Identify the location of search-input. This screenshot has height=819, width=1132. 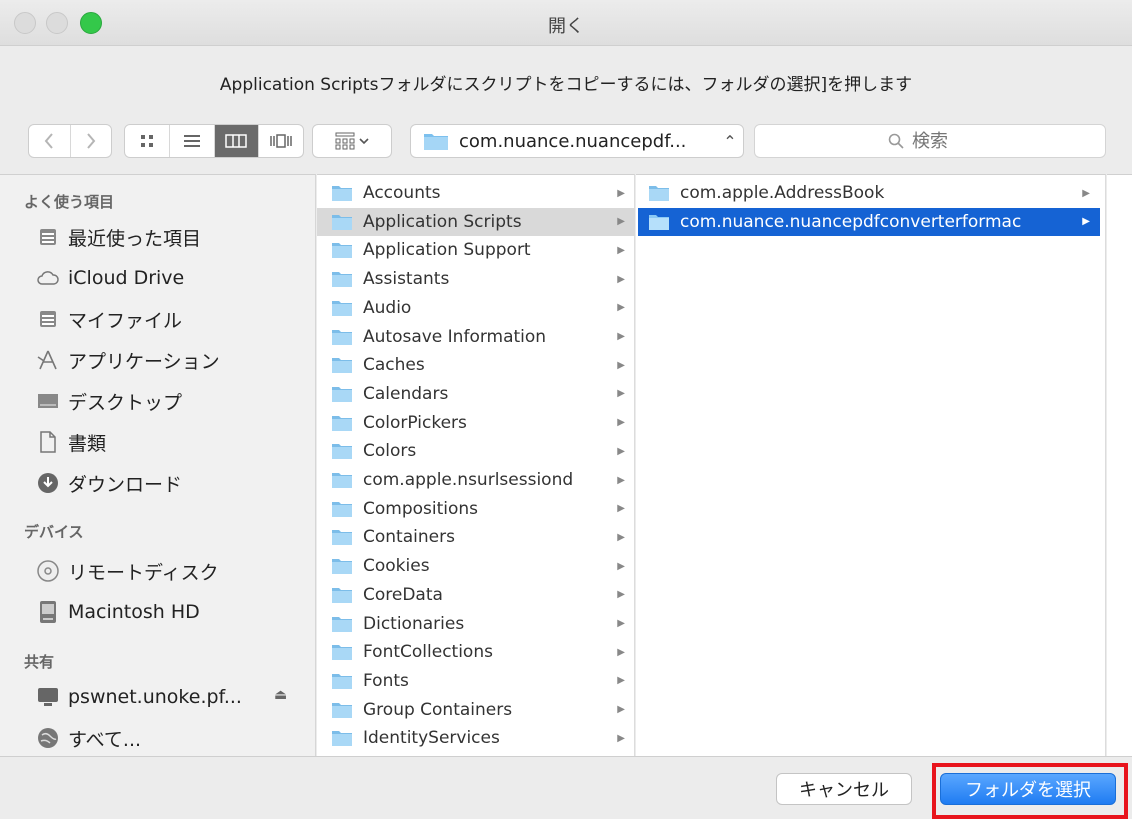
(942, 141).